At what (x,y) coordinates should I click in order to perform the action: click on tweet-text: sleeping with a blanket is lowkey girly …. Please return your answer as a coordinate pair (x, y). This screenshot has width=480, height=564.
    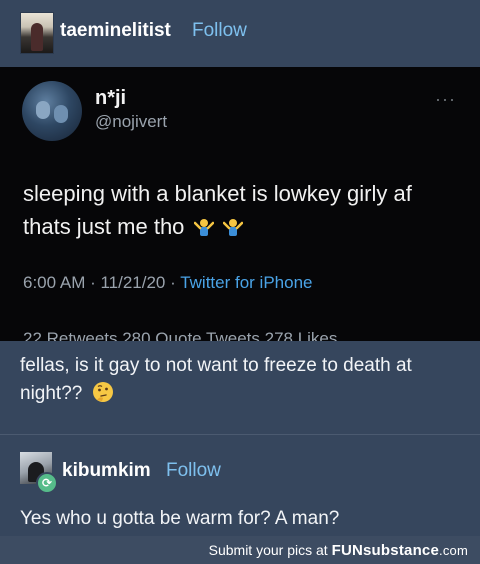
    Looking at the image, I should click on (243, 210).